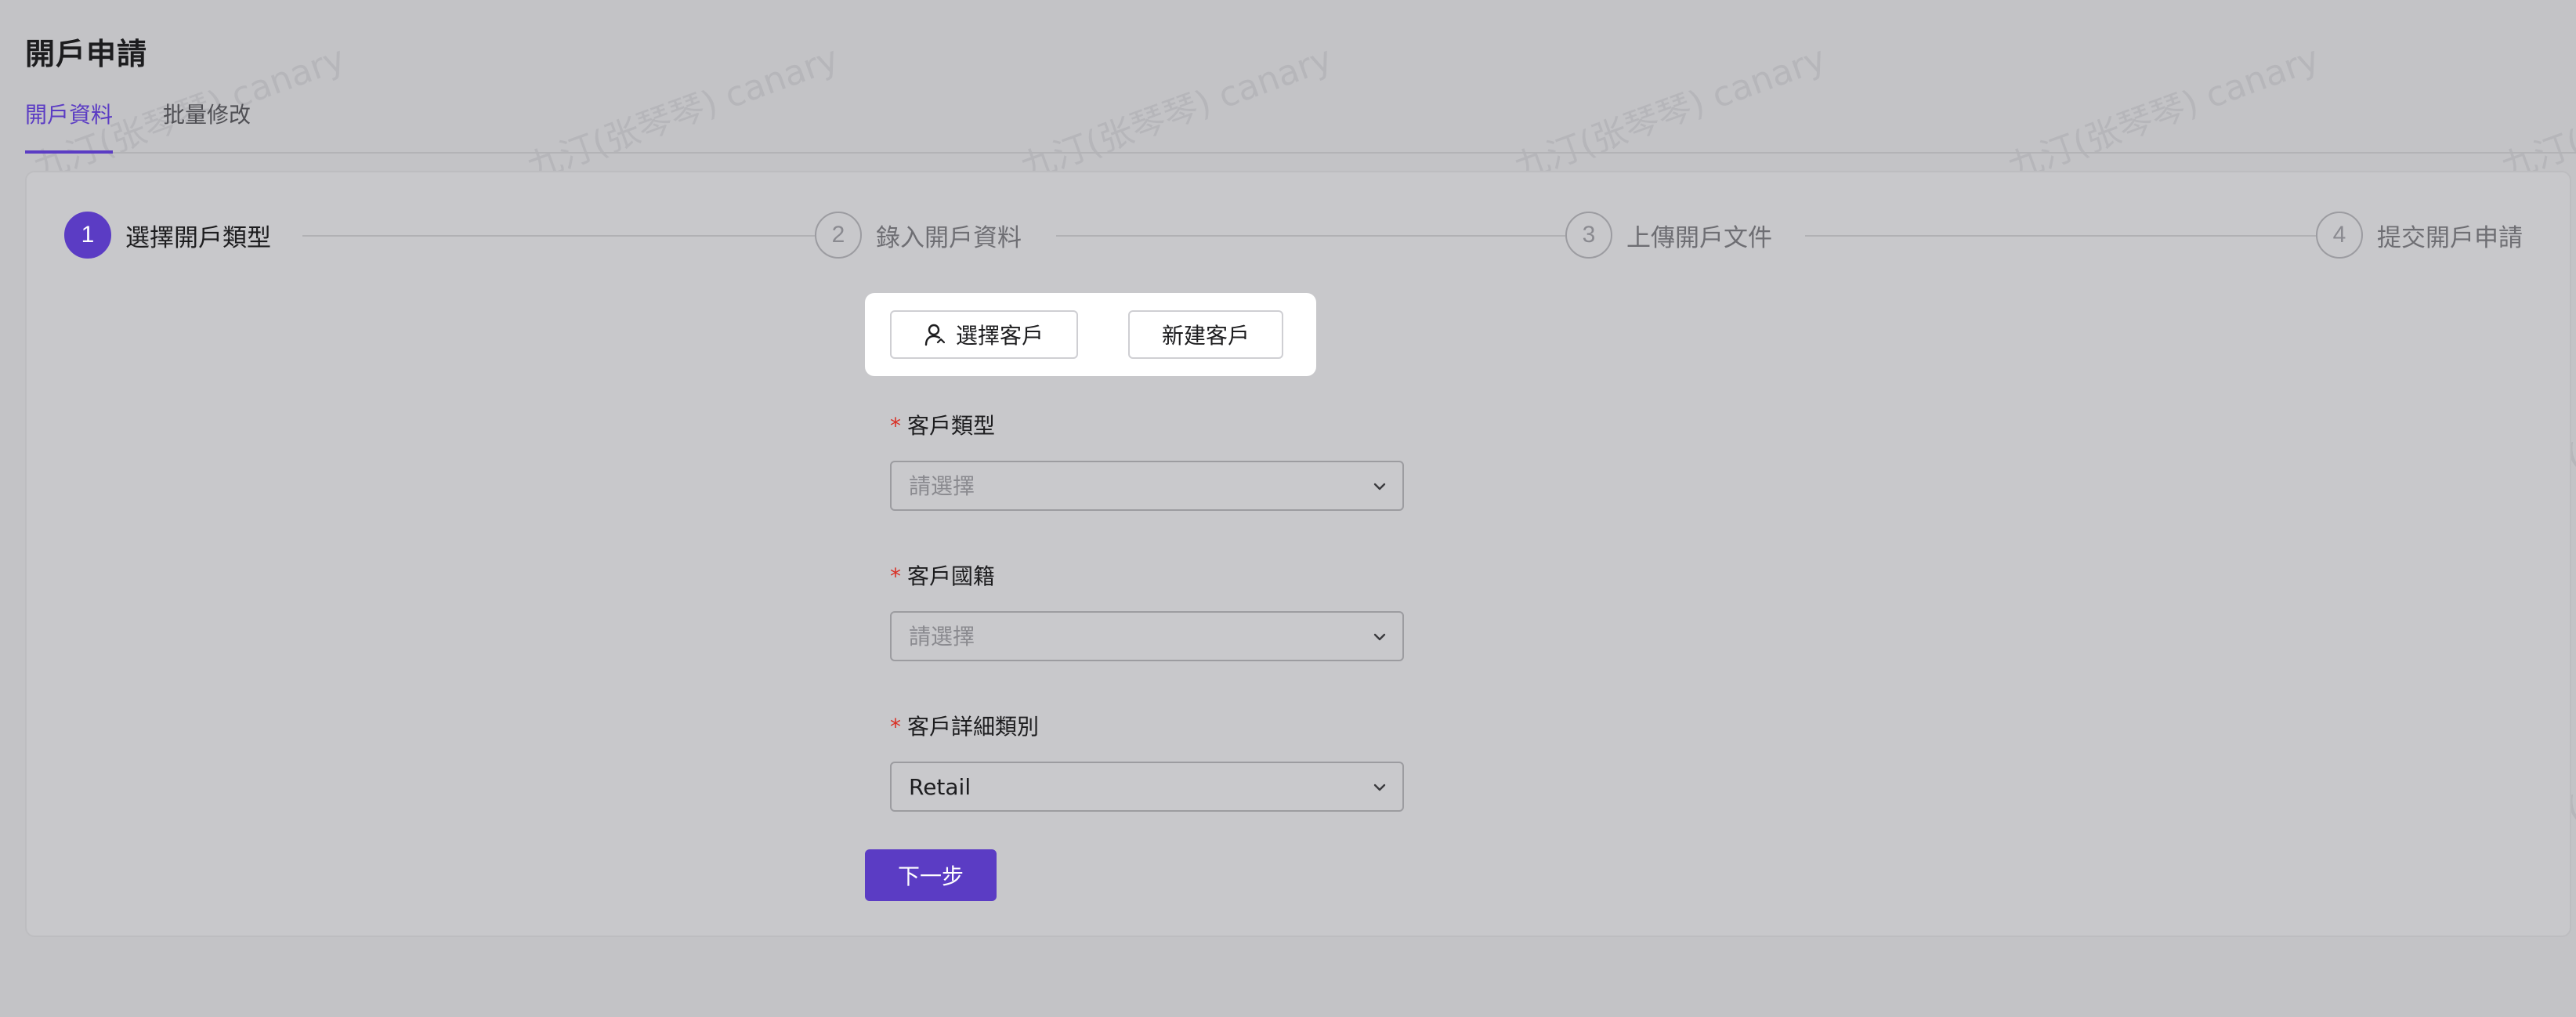 The width and height of the screenshot is (2576, 1017). I want to click on select-customer-button: 選擇客戶, so click(984, 334).